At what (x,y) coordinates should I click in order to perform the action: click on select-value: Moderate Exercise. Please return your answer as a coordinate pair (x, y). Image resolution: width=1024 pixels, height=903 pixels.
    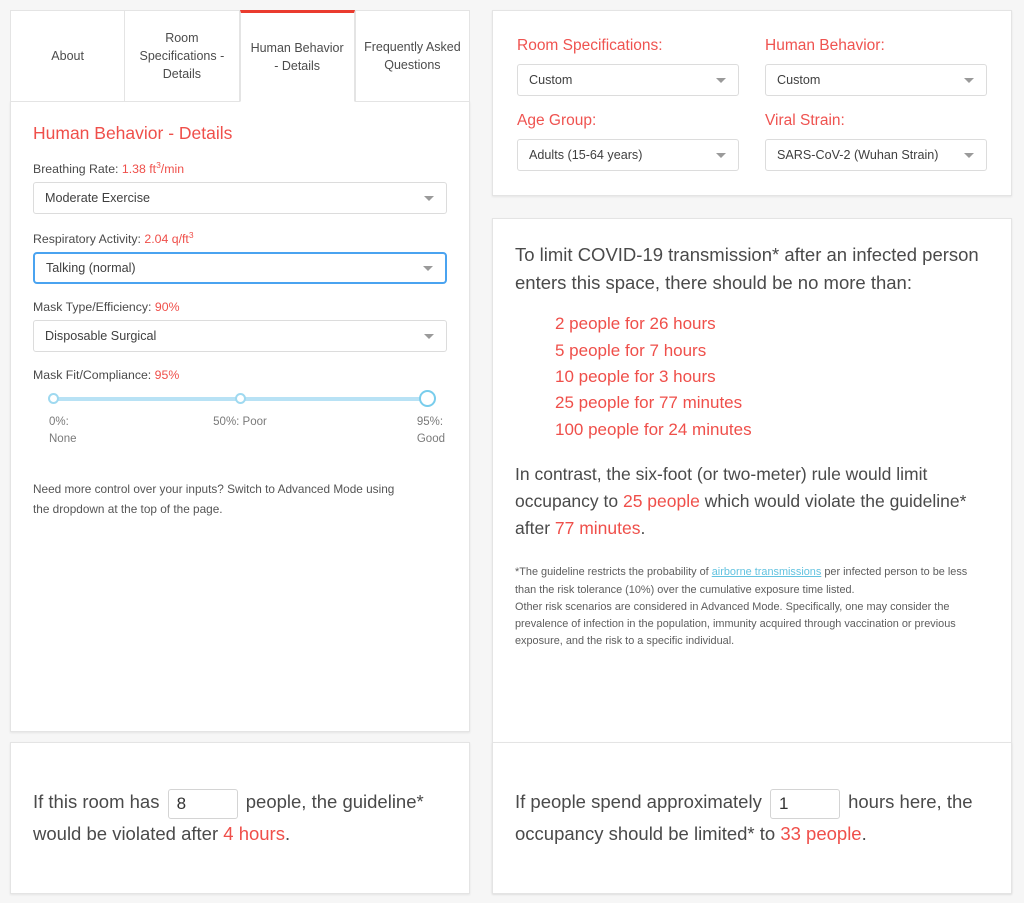
    Looking at the image, I should click on (97, 198).